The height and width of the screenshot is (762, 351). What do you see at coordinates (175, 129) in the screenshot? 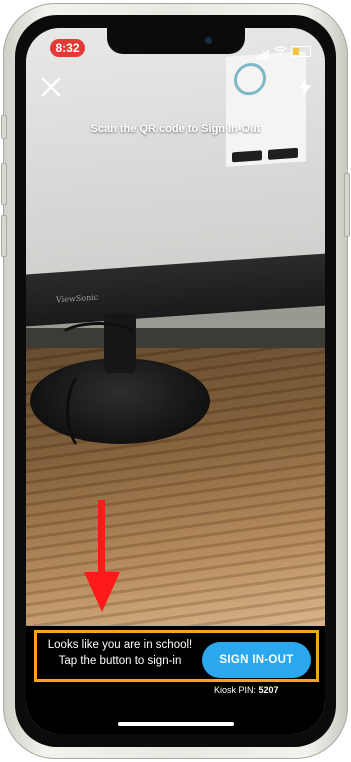
I see `scan-instruction: Scan the QR code to Sign In-Out` at bounding box center [175, 129].